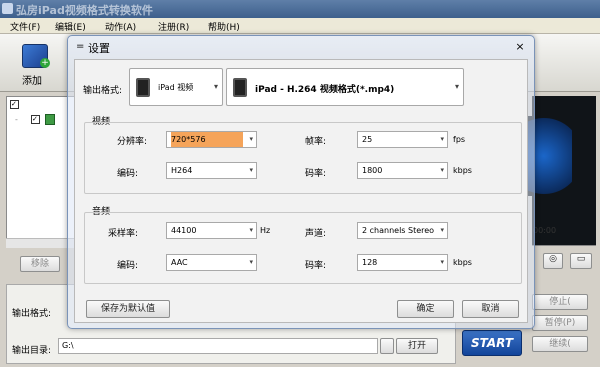 Image resolution: width=600 pixels, height=367 pixels. I want to click on device-select: iPad 视频 ▾, so click(176, 87).